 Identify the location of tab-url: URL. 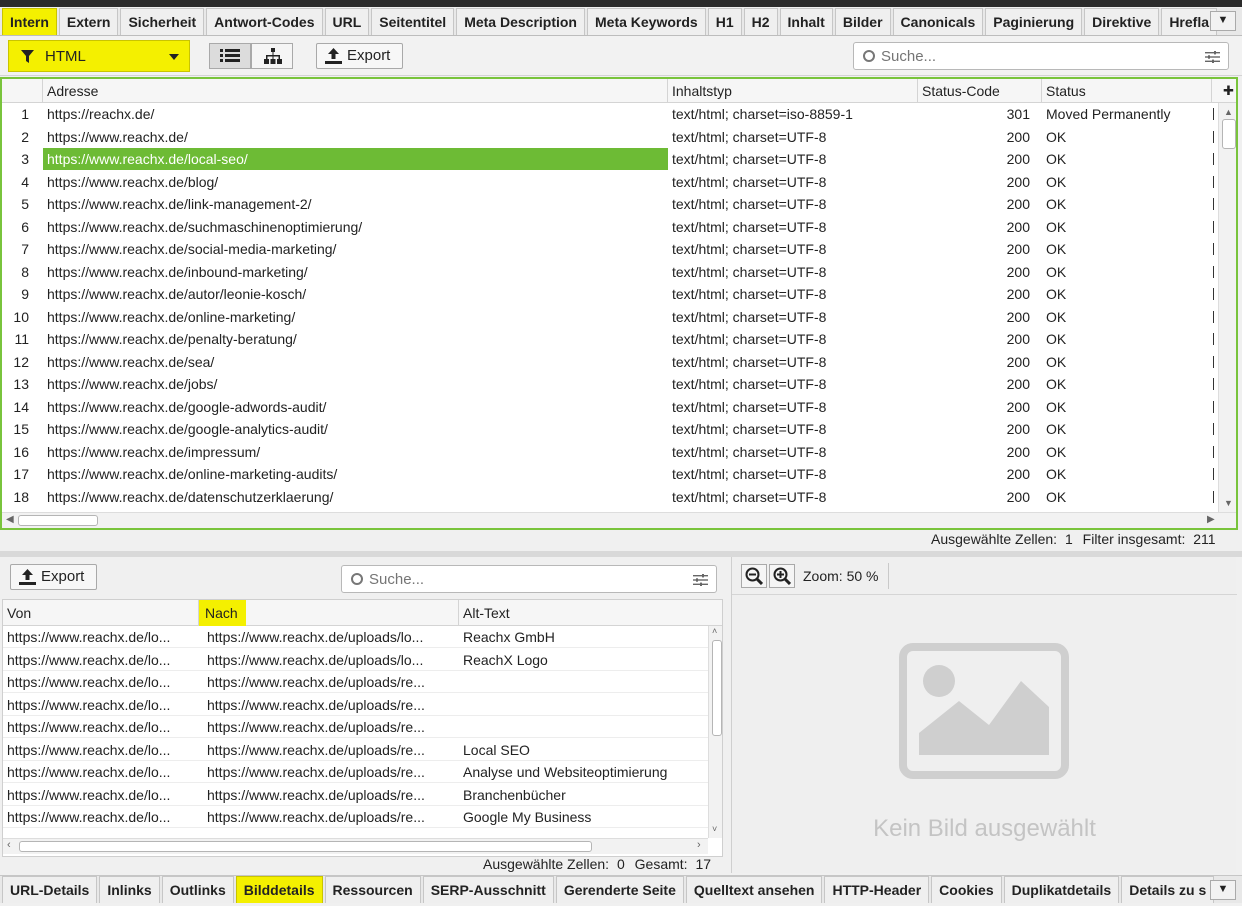
(347, 21).